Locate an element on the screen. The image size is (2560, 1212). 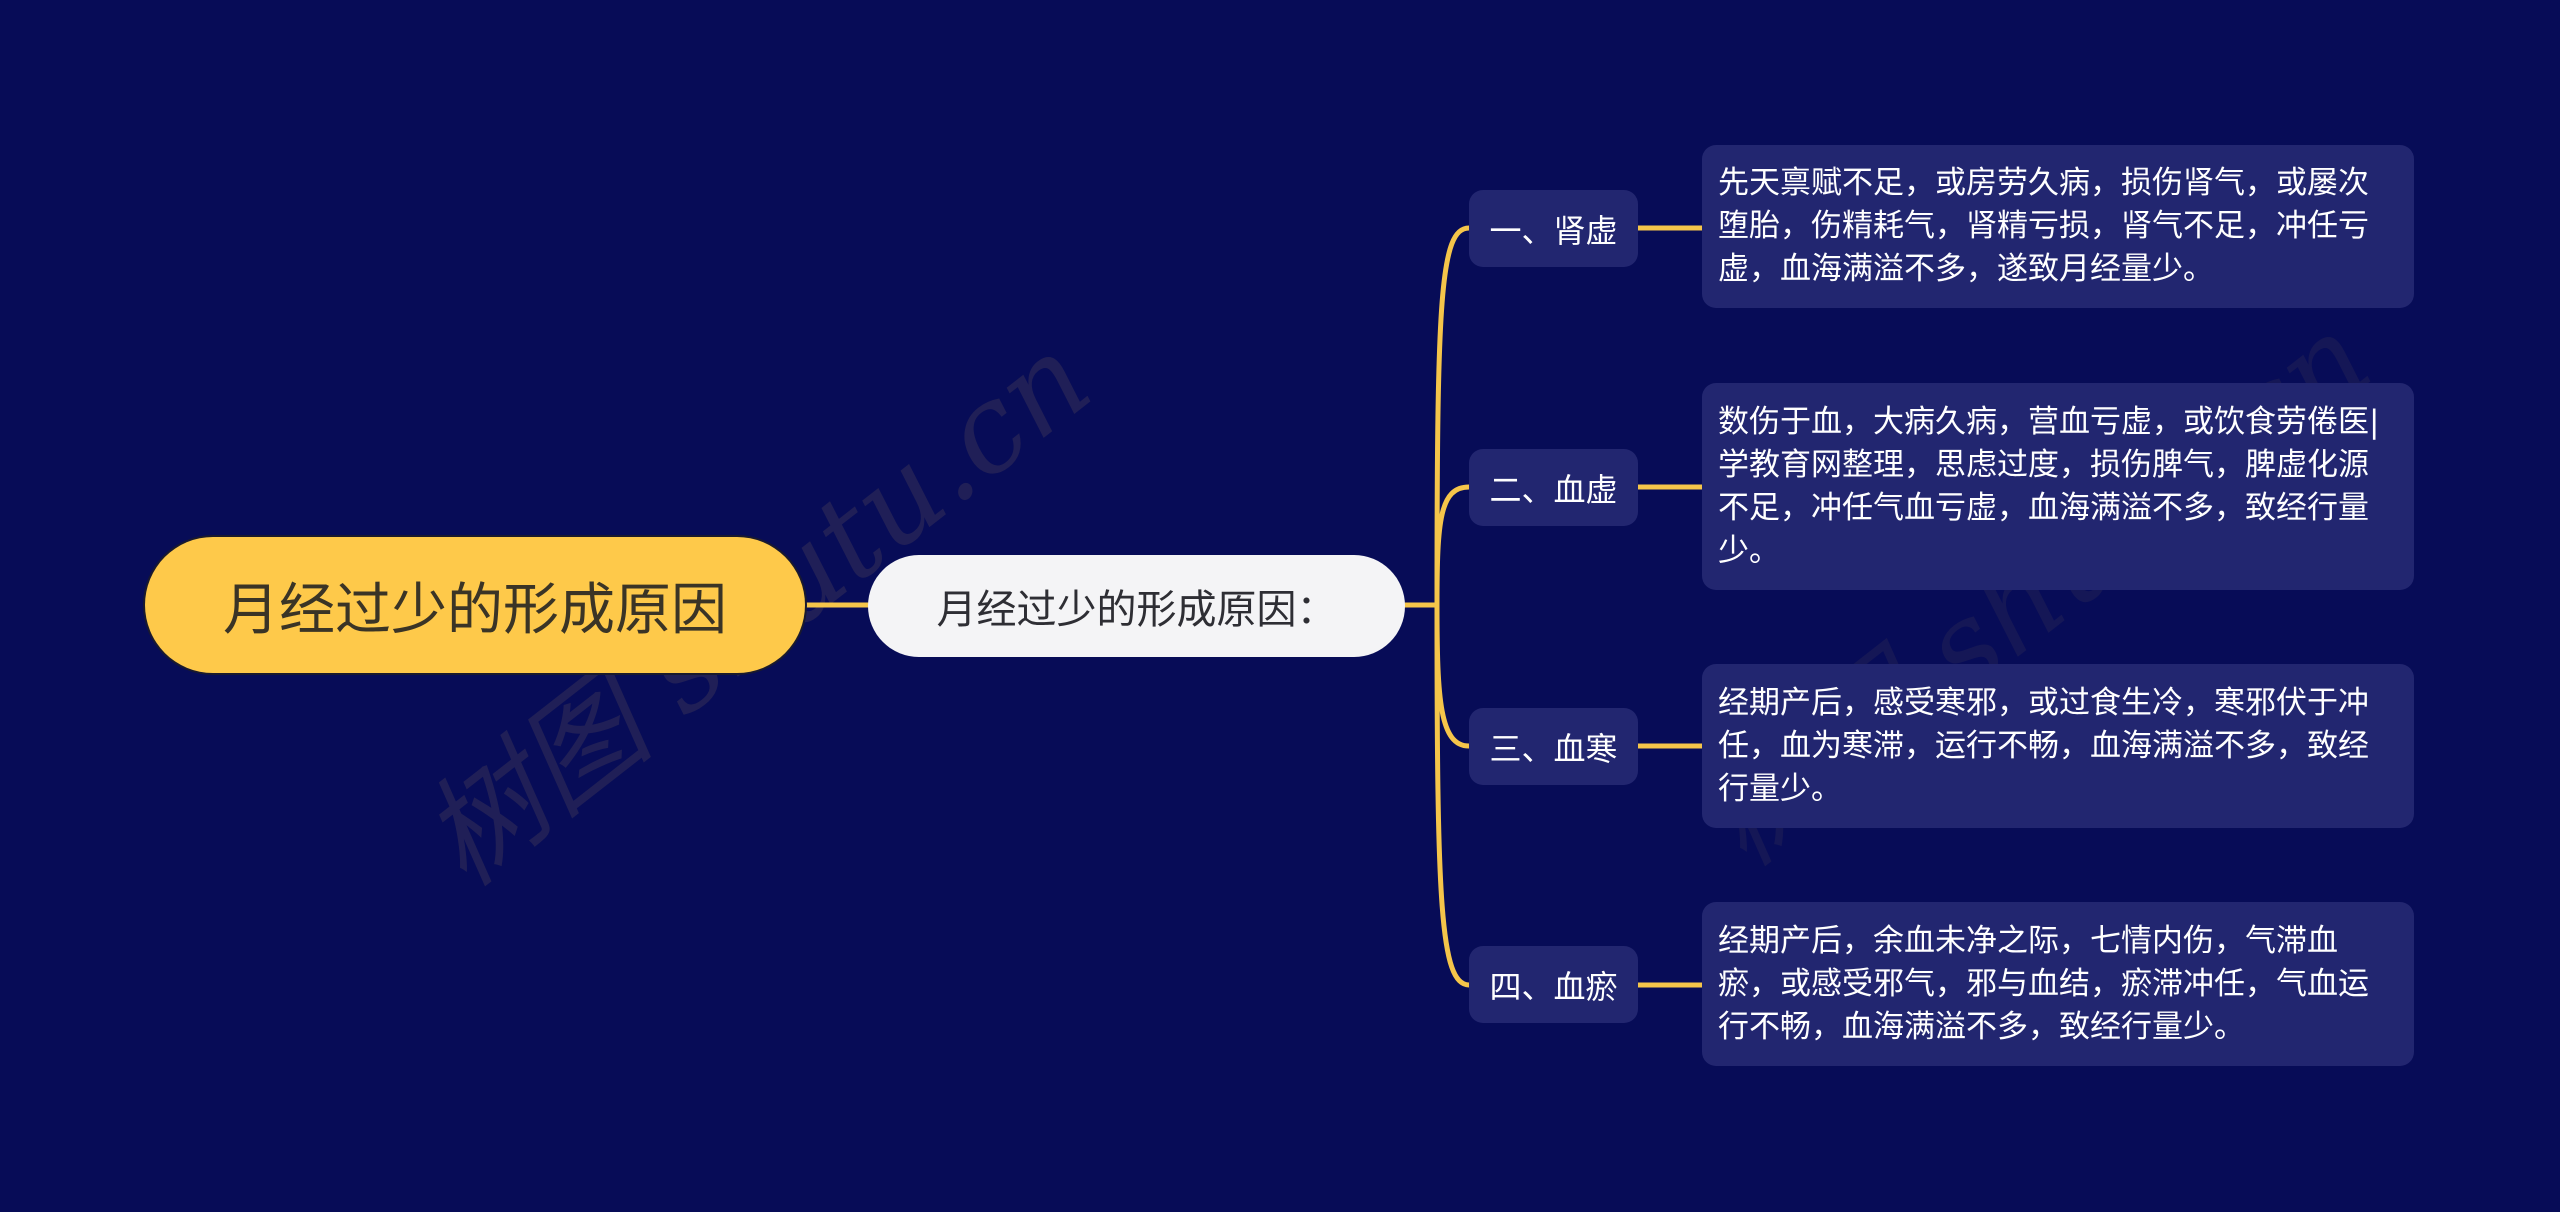
subtopic-node: 月经过少的形成原因： is located at coordinates (1136, 606).